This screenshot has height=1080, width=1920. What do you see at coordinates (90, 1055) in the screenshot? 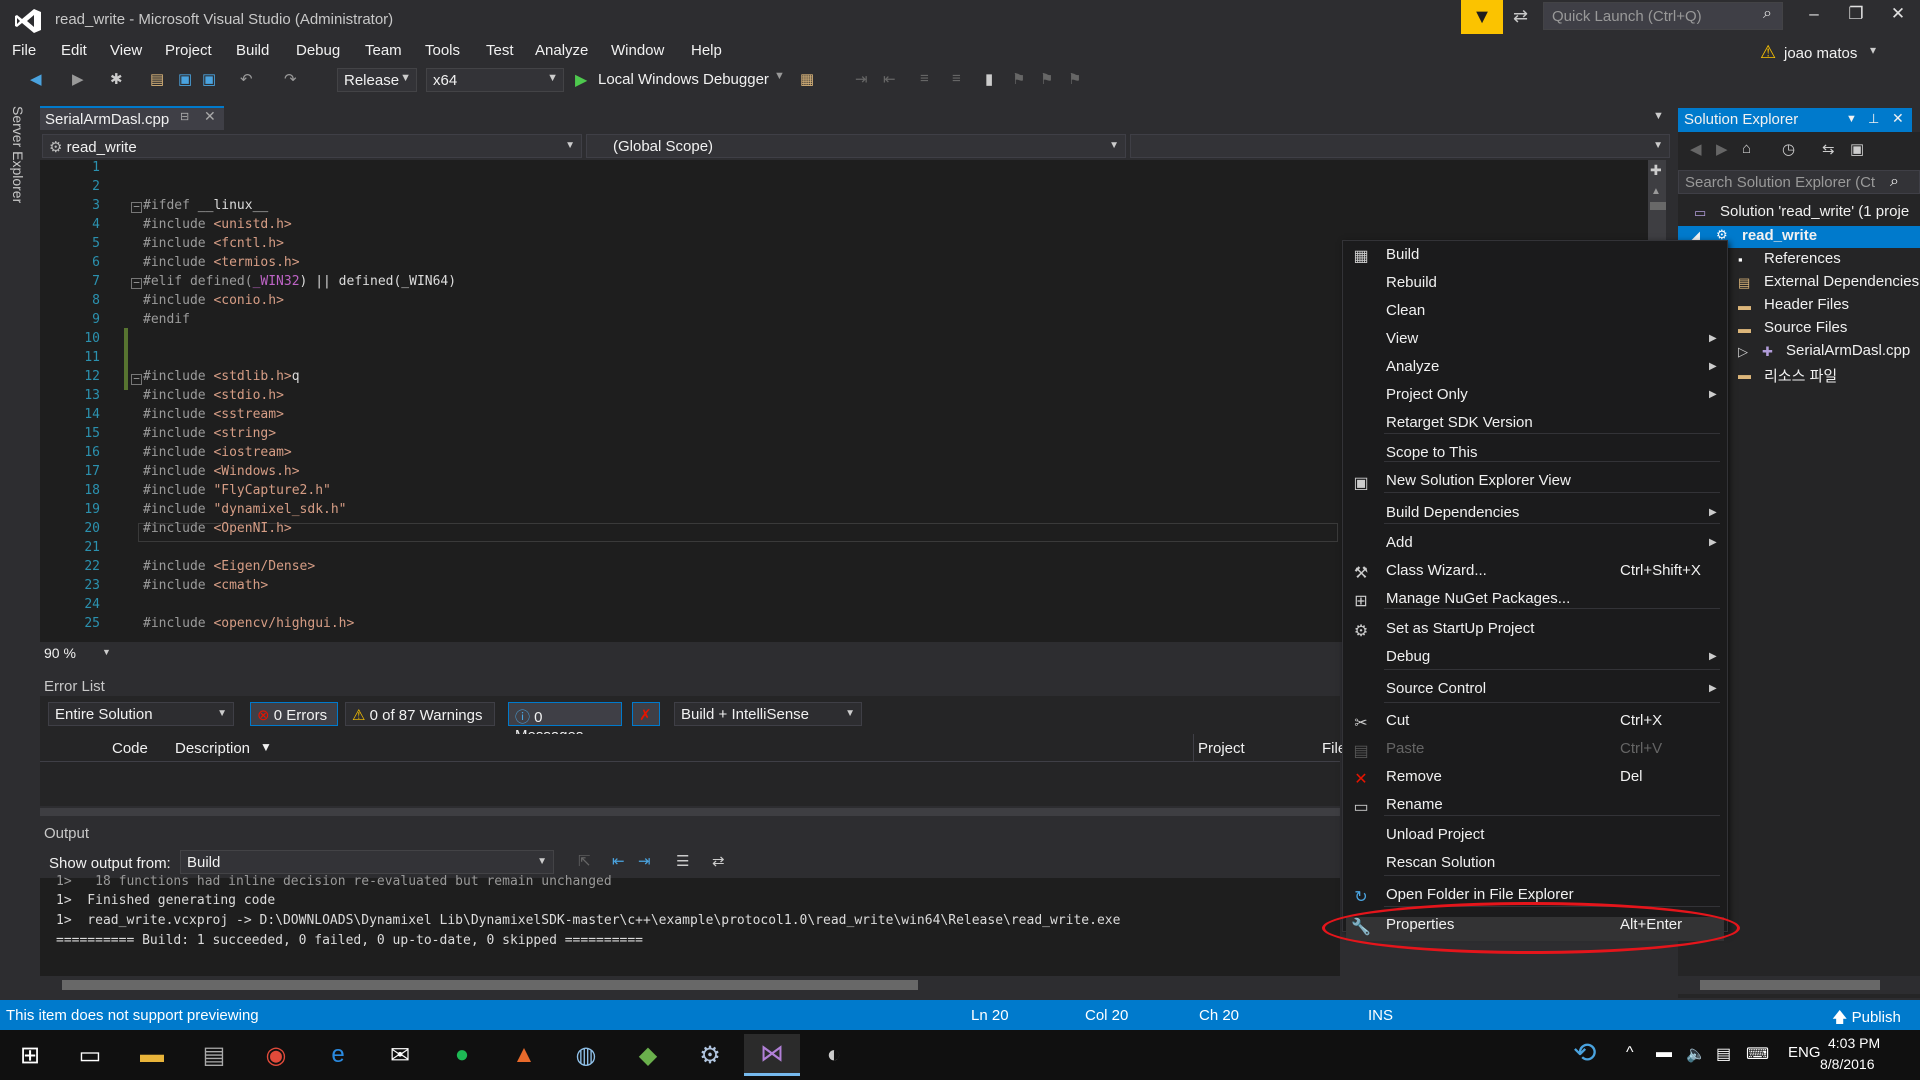
I see `task-view-icon: ▭` at bounding box center [90, 1055].